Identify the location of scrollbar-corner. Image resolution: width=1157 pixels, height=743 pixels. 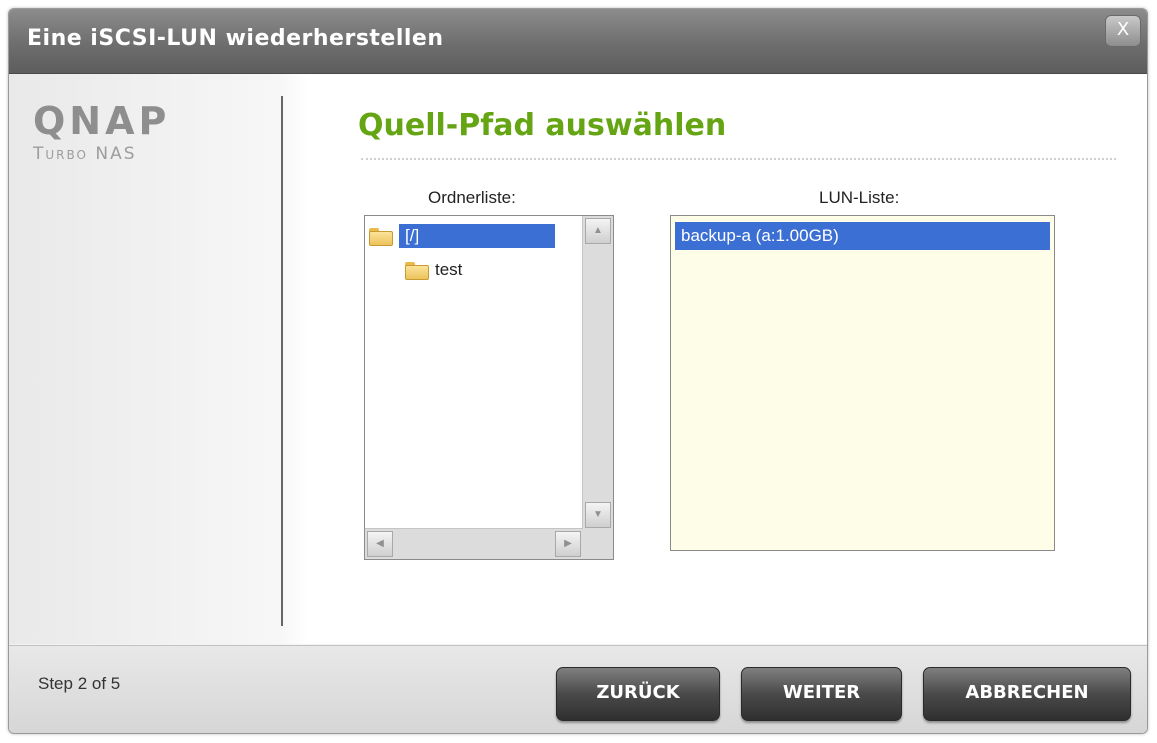
(598, 544).